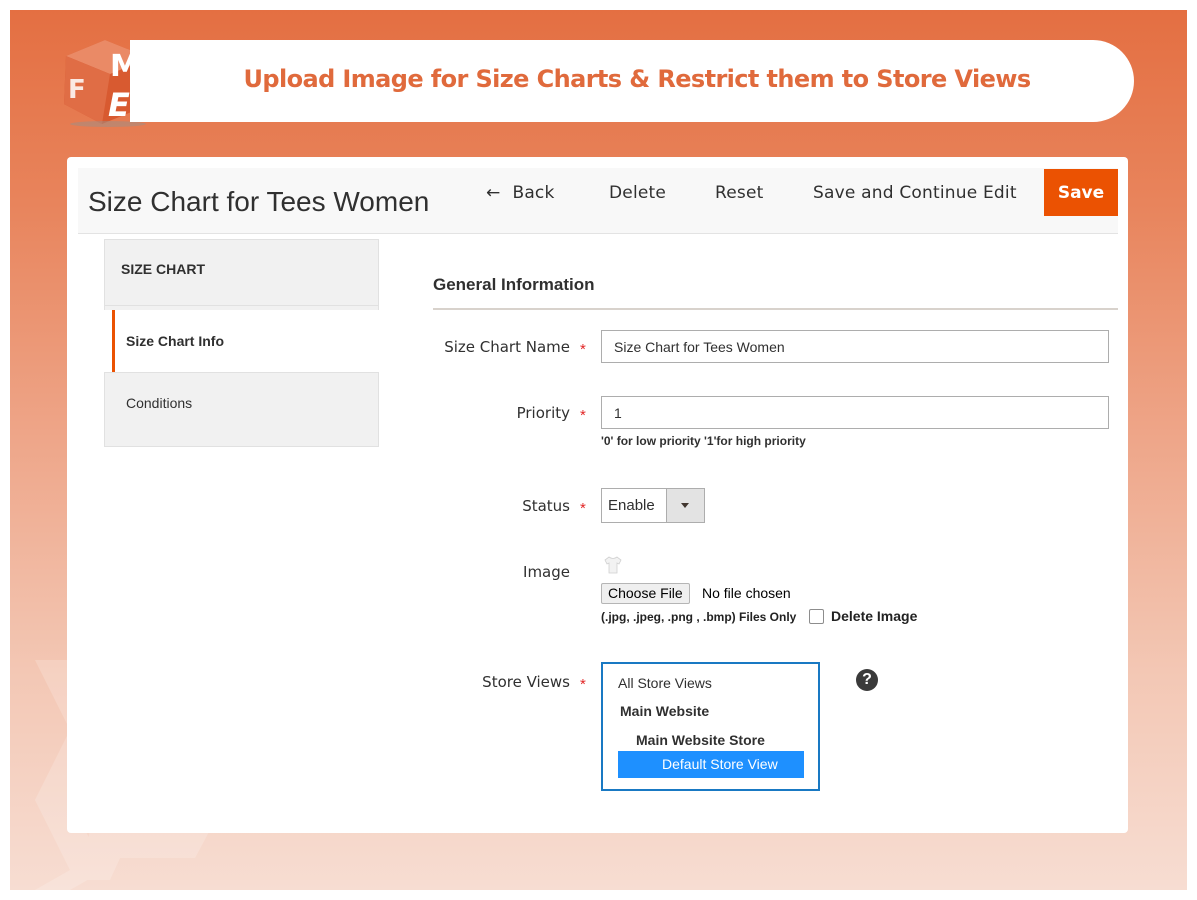 This screenshot has height=900, width=1197. I want to click on reset-button: Reset, so click(739, 194).